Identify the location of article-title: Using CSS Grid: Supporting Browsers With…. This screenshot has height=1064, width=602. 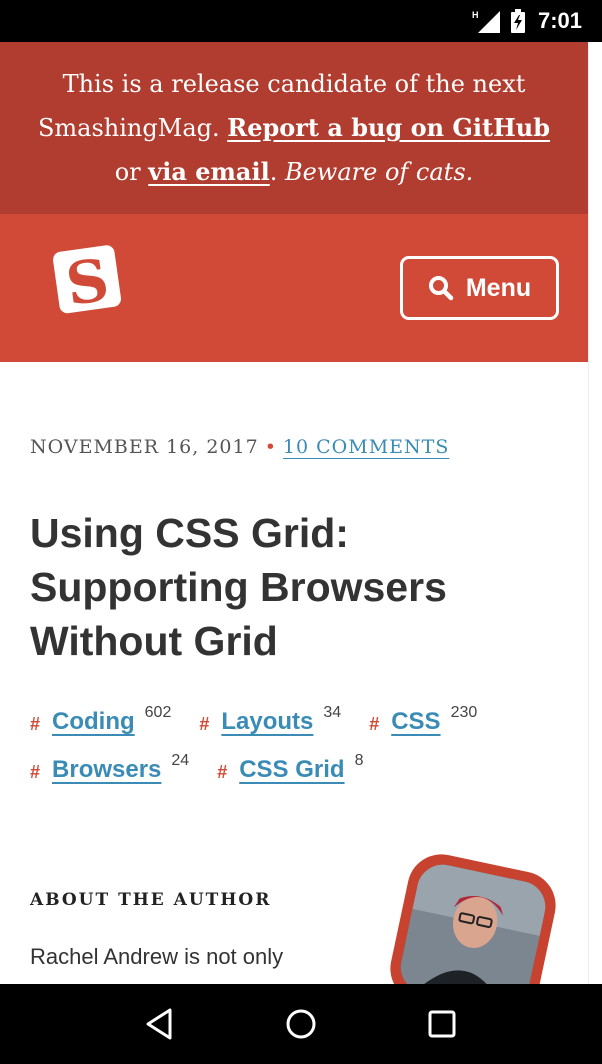
(238, 587).